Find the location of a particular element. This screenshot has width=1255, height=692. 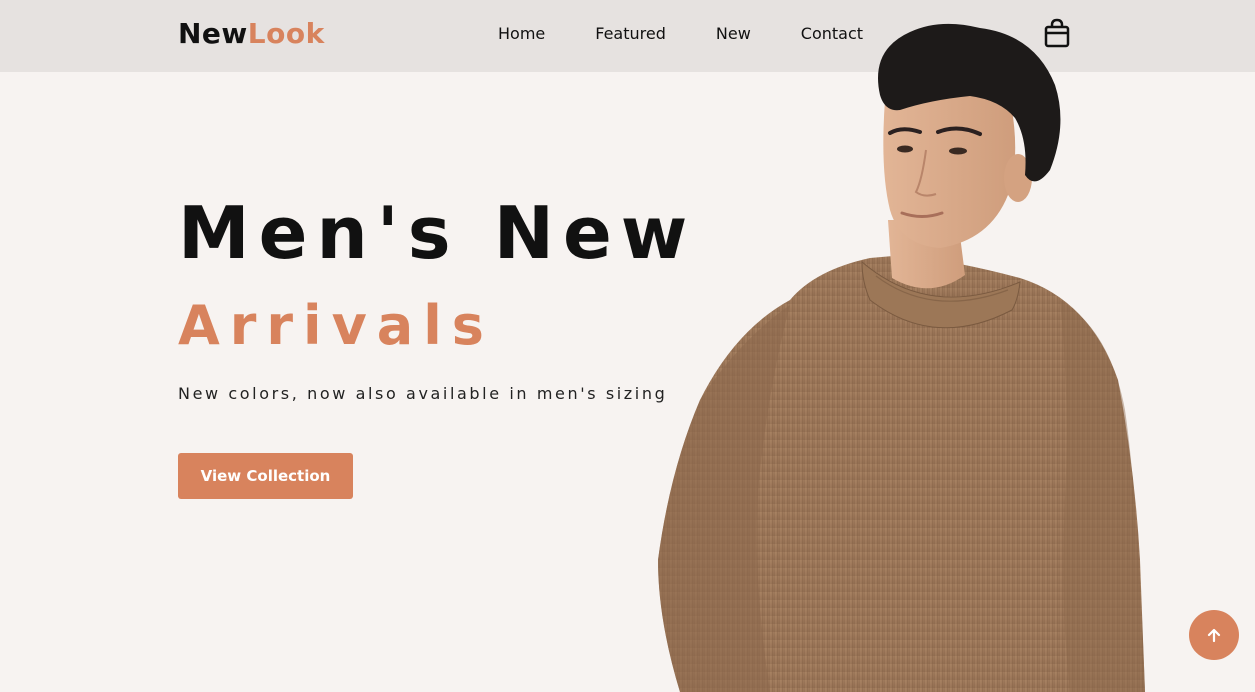

logo: NewLook is located at coordinates (251, 34).